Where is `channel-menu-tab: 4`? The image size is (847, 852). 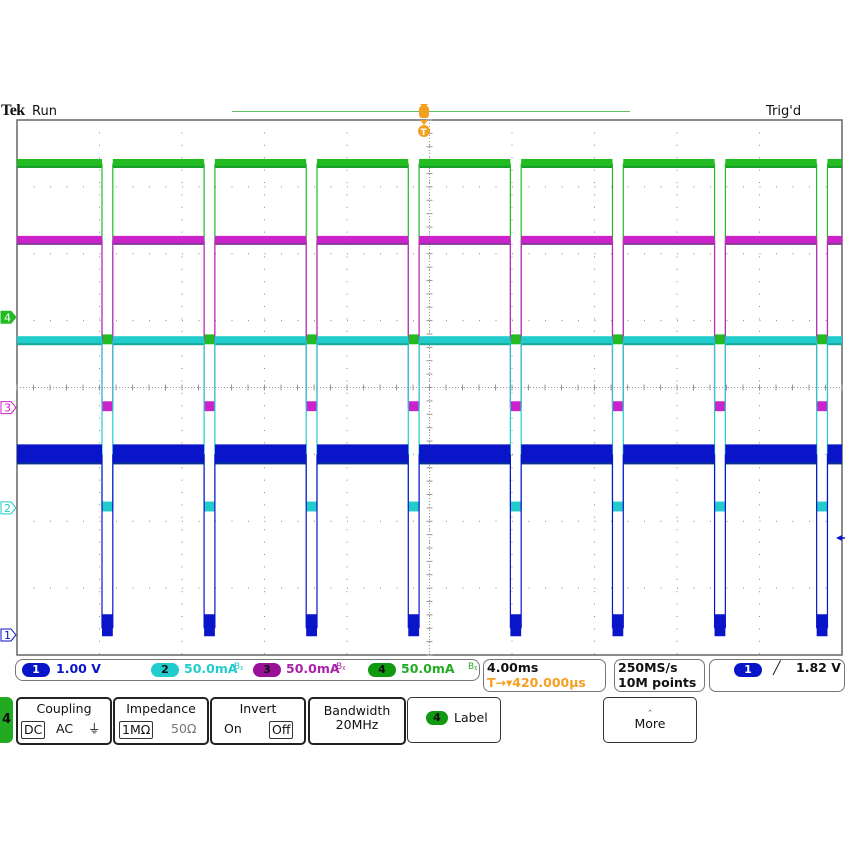
channel-menu-tab: 4 is located at coordinates (6, 720).